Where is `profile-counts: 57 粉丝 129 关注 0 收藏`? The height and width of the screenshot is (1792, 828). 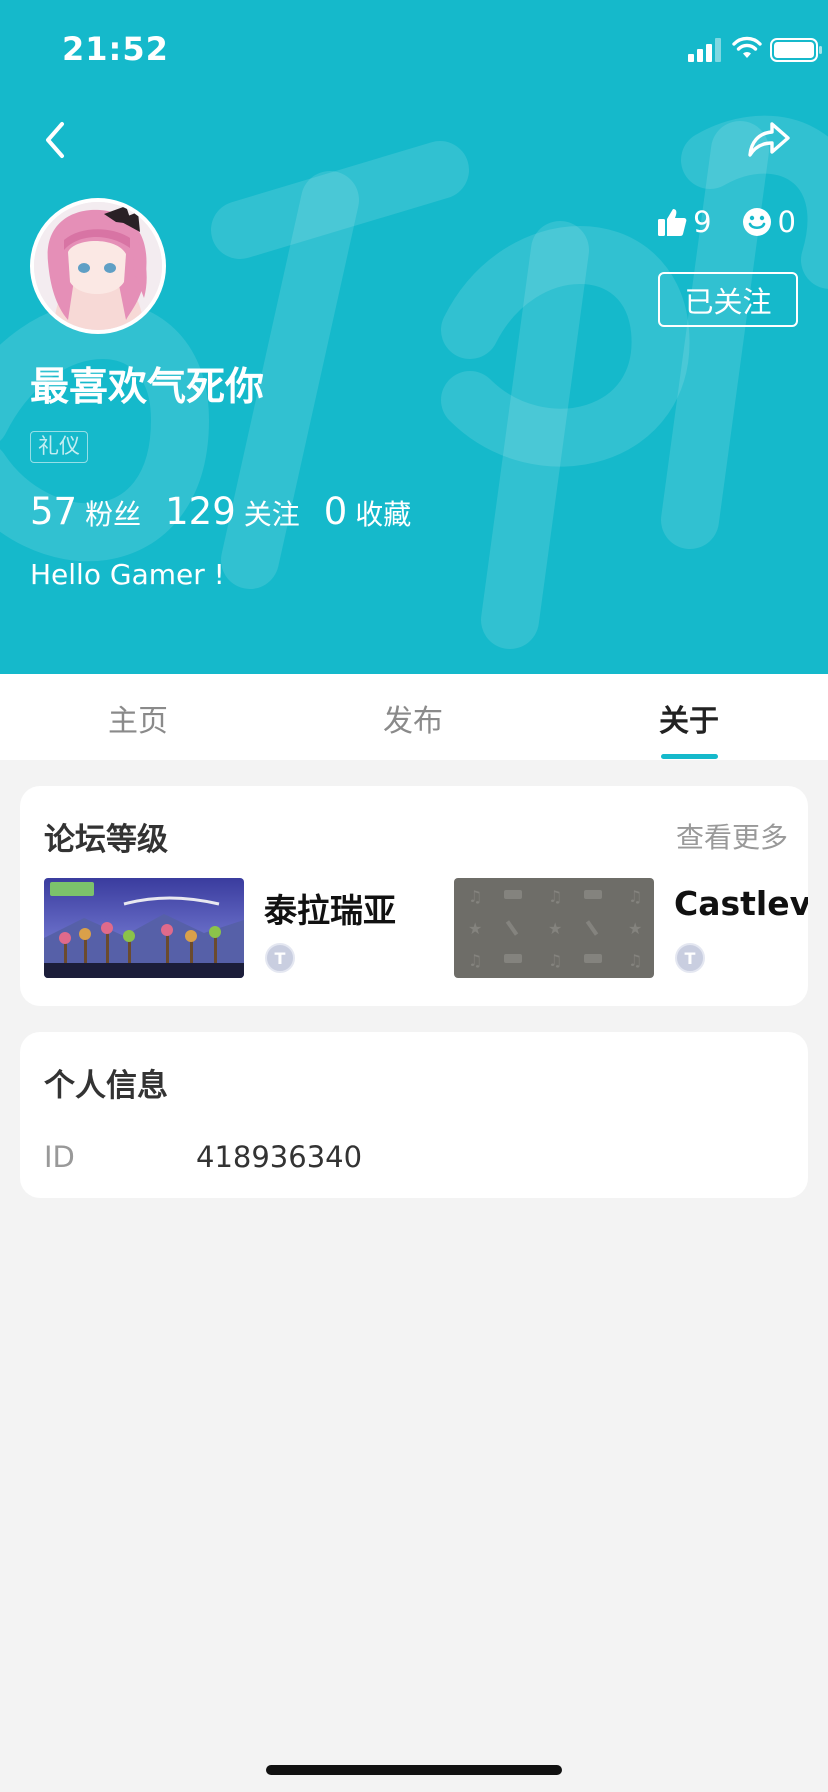
profile-counts: 57 粉丝 129 关注 0 收藏 is located at coordinates (232, 511).